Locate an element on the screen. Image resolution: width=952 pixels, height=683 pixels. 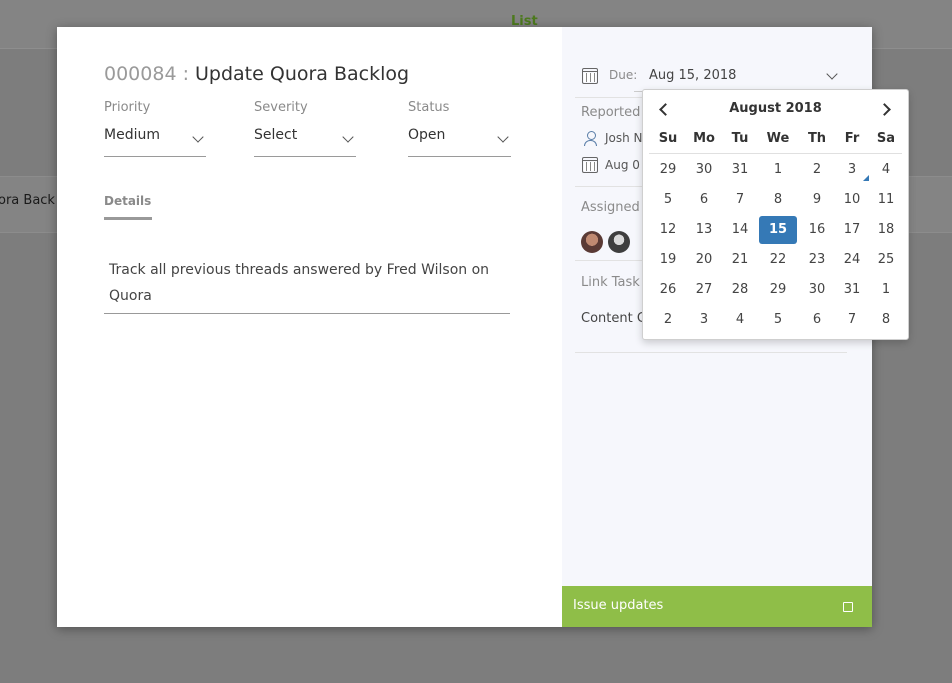
weekday-header: We is located at coordinates (778, 138).